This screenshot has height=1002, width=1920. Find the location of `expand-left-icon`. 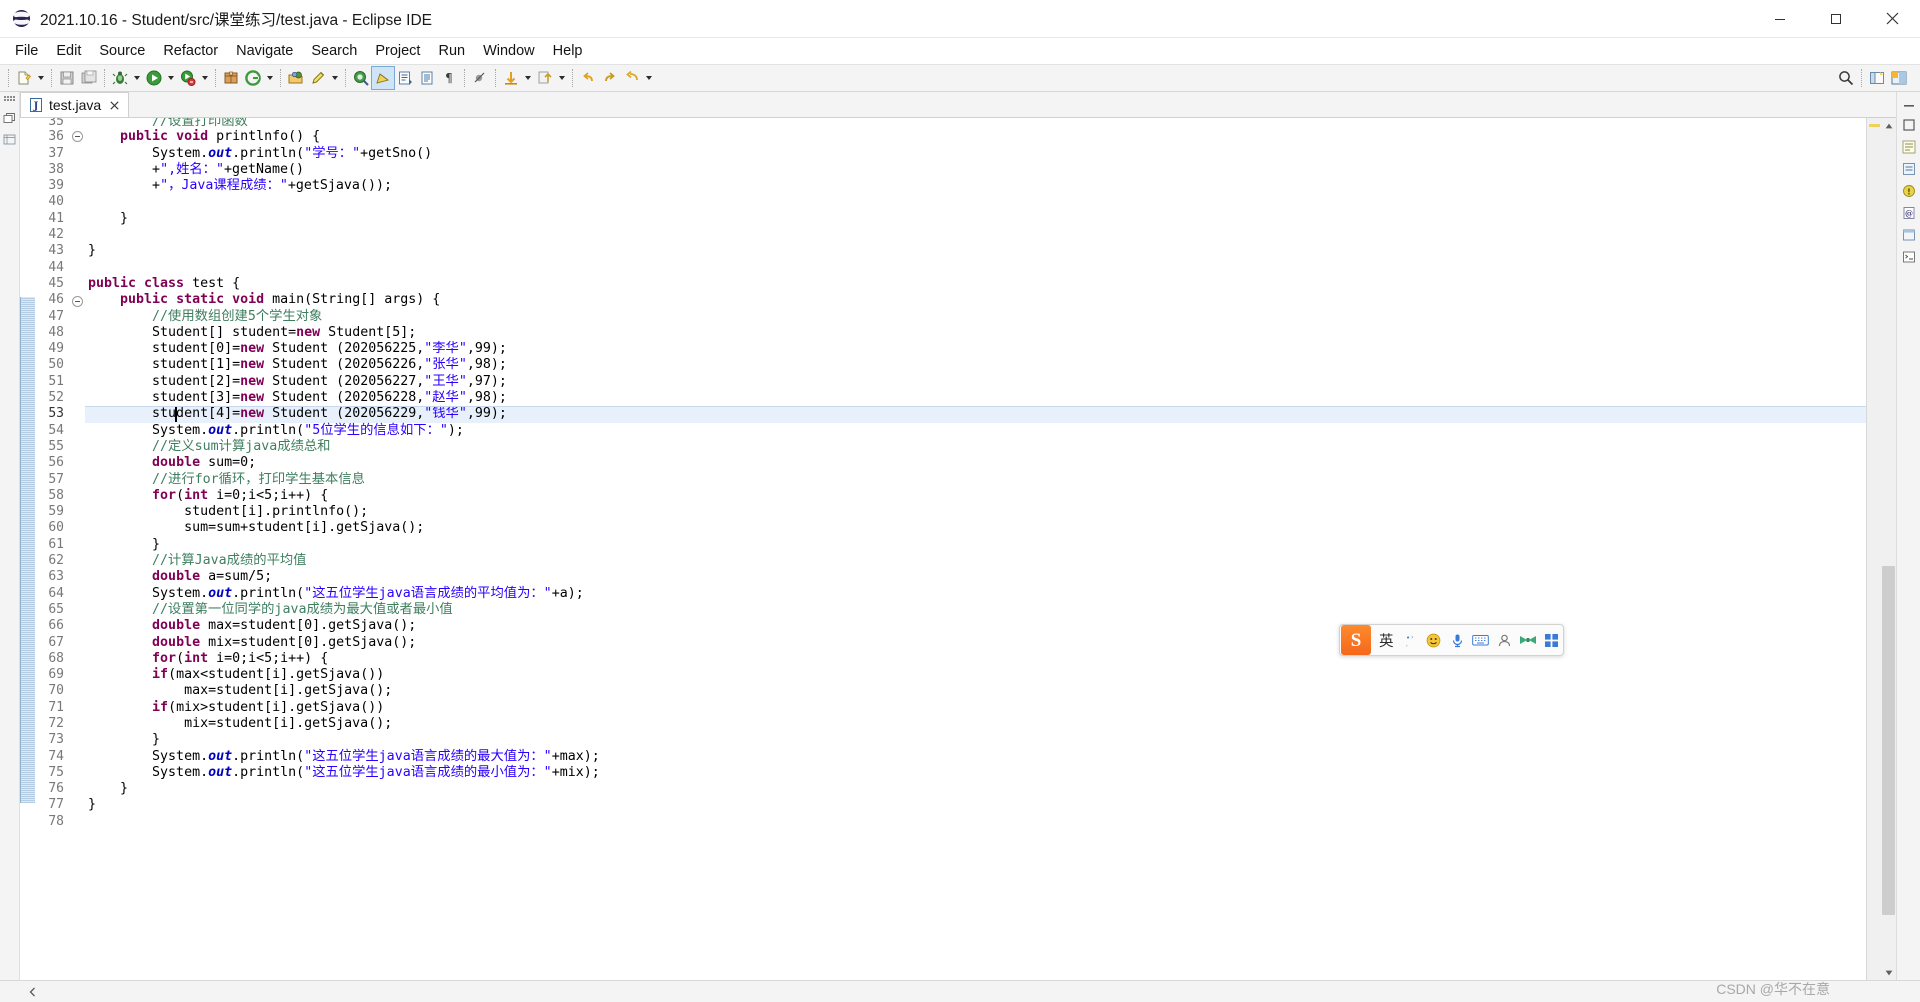

expand-left-icon is located at coordinates (33, 992).